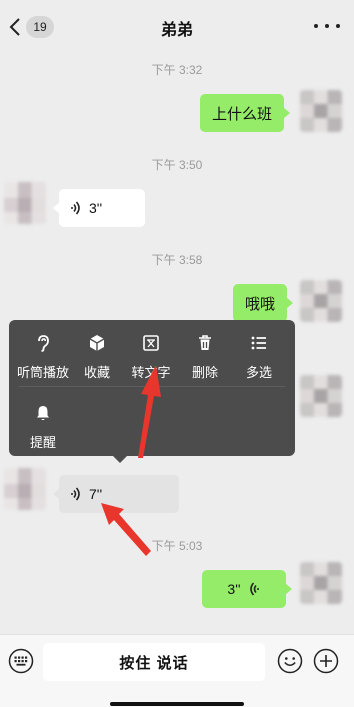 The height and width of the screenshot is (707, 354). I want to click on plus-icon, so click(326, 661).